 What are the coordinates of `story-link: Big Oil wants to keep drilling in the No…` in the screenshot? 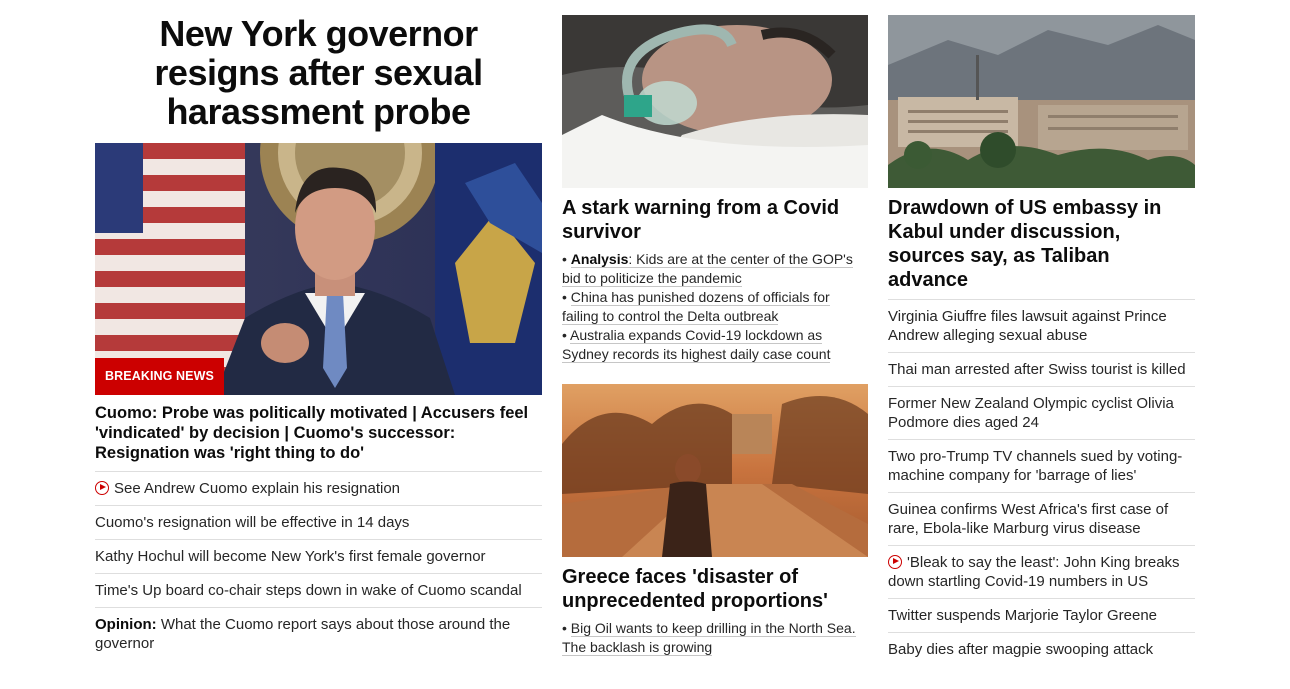 It's located at (709, 638).